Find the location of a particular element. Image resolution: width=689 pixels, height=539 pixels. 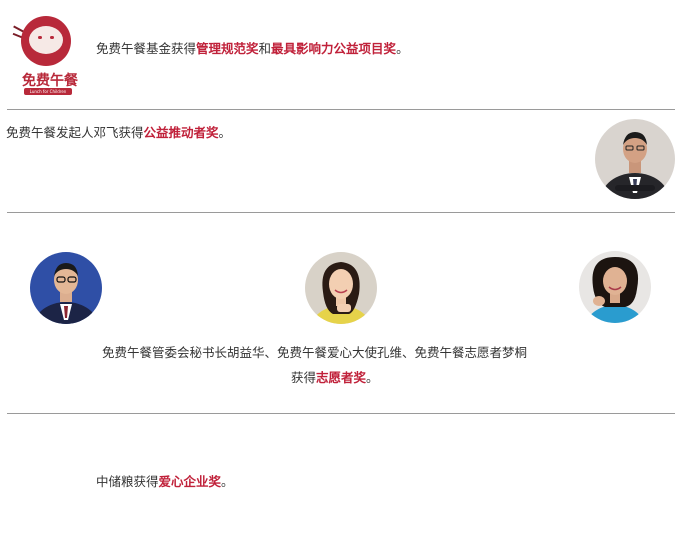

section4-prefix: 中储粮获得 is located at coordinates (127, 481).